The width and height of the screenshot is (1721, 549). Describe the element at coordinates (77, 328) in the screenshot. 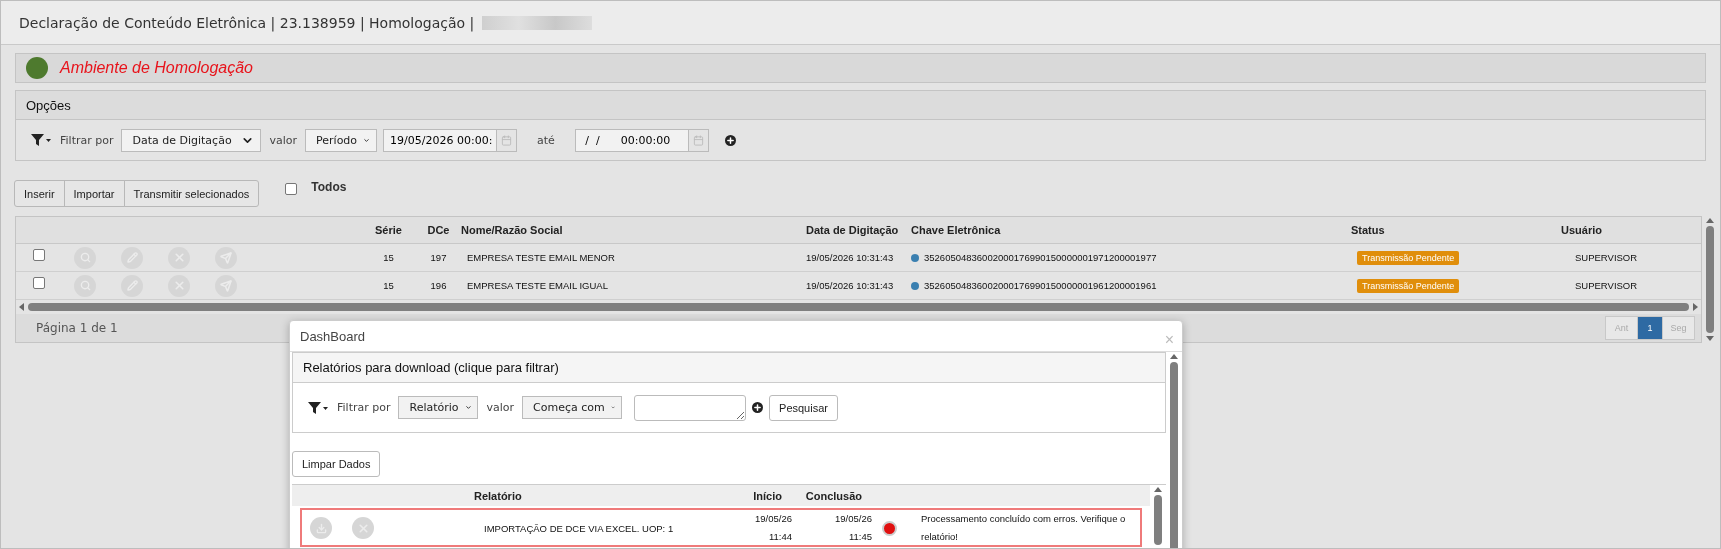

I see `page-info: Página 1 de 1` at that location.